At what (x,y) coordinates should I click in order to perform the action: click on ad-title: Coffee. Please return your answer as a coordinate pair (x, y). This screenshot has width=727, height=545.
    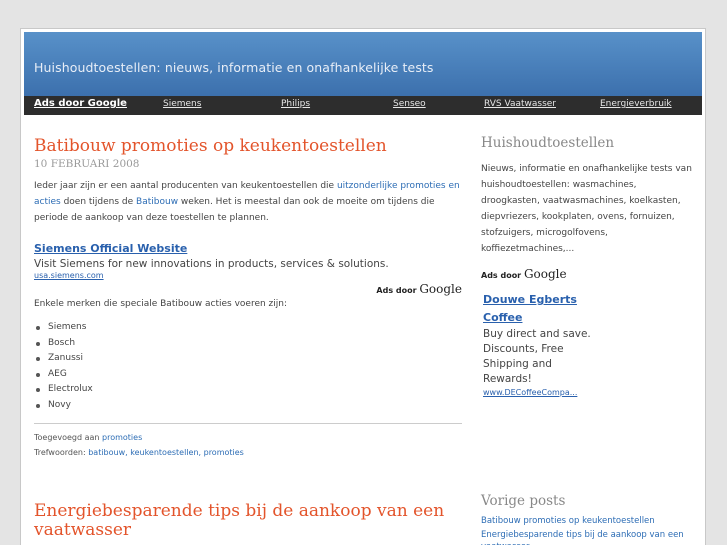
    Looking at the image, I should click on (538, 318).